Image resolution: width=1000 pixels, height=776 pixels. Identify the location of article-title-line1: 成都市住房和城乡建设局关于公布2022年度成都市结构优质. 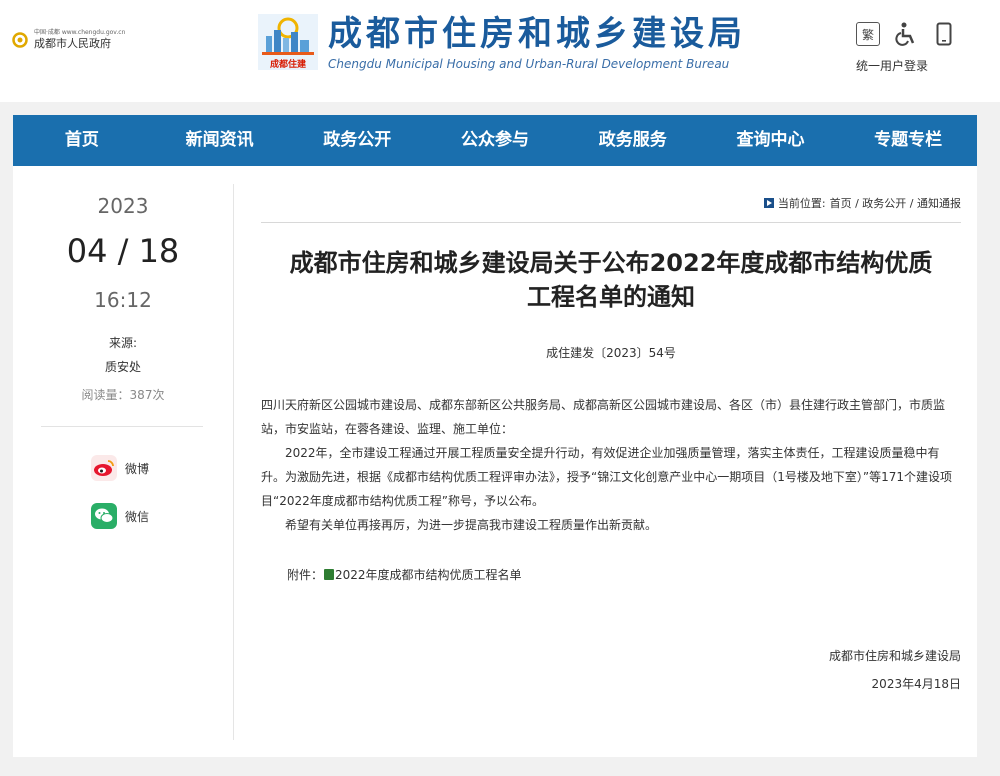
(611, 263).